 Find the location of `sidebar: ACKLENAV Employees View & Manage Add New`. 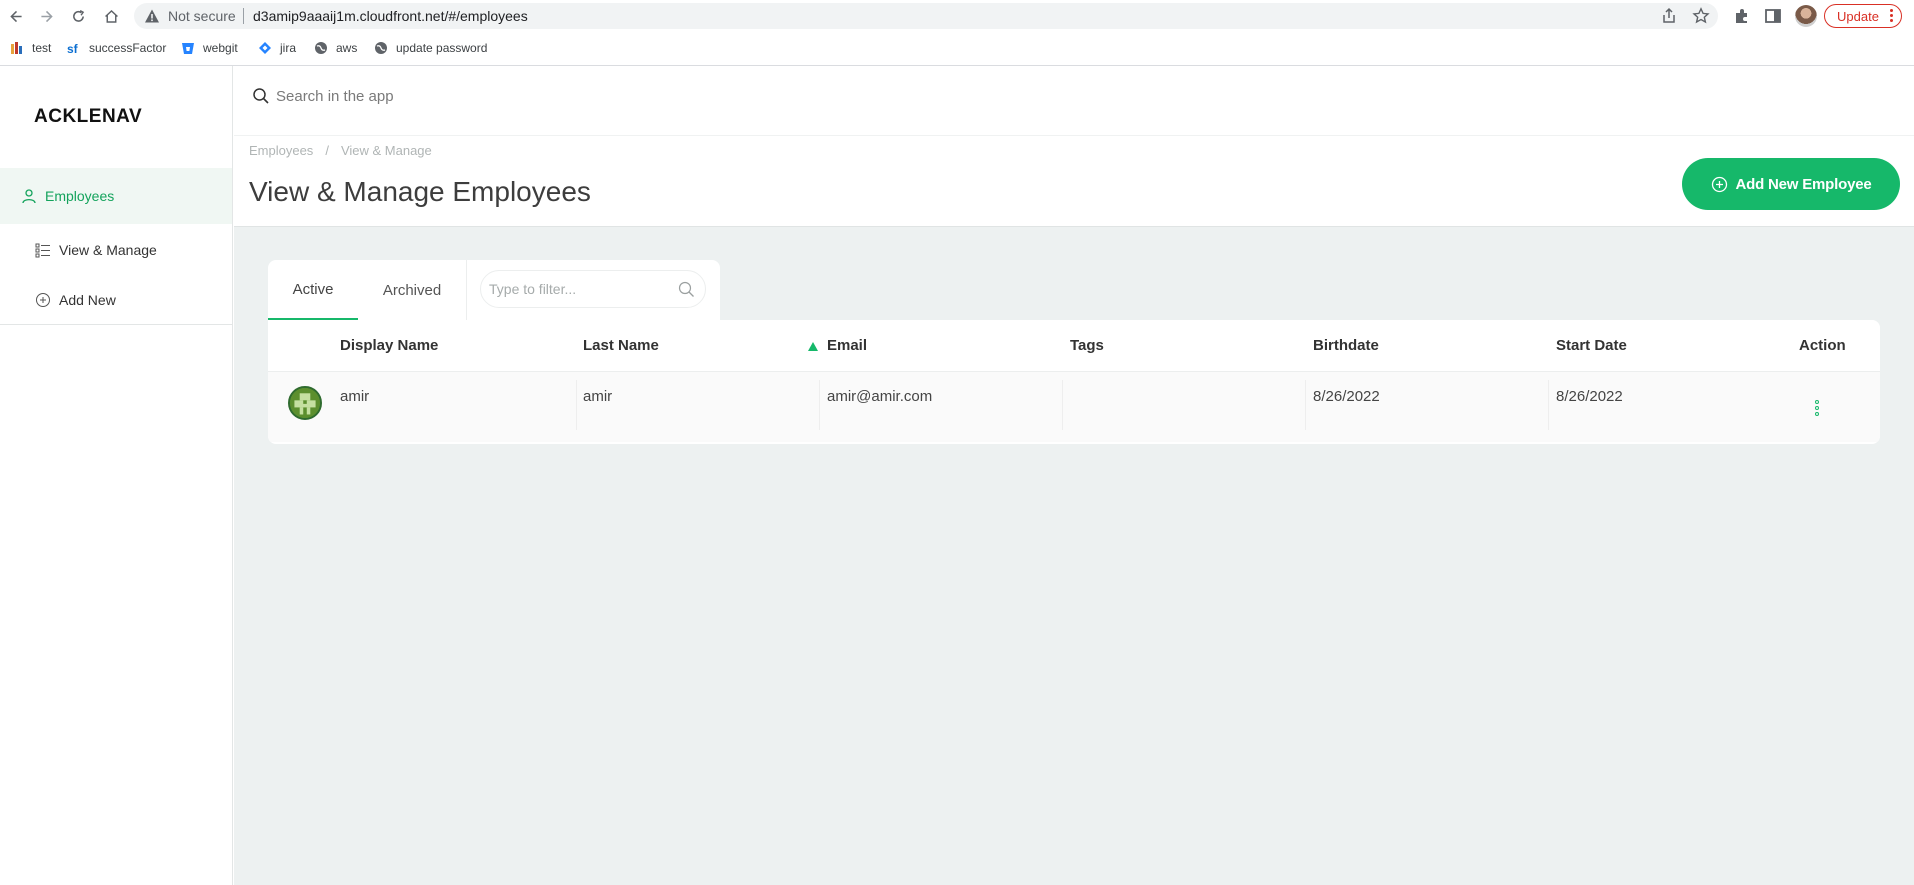

sidebar: ACKLENAV Employees View & Manage Add New is located at coordinates (116, 475).